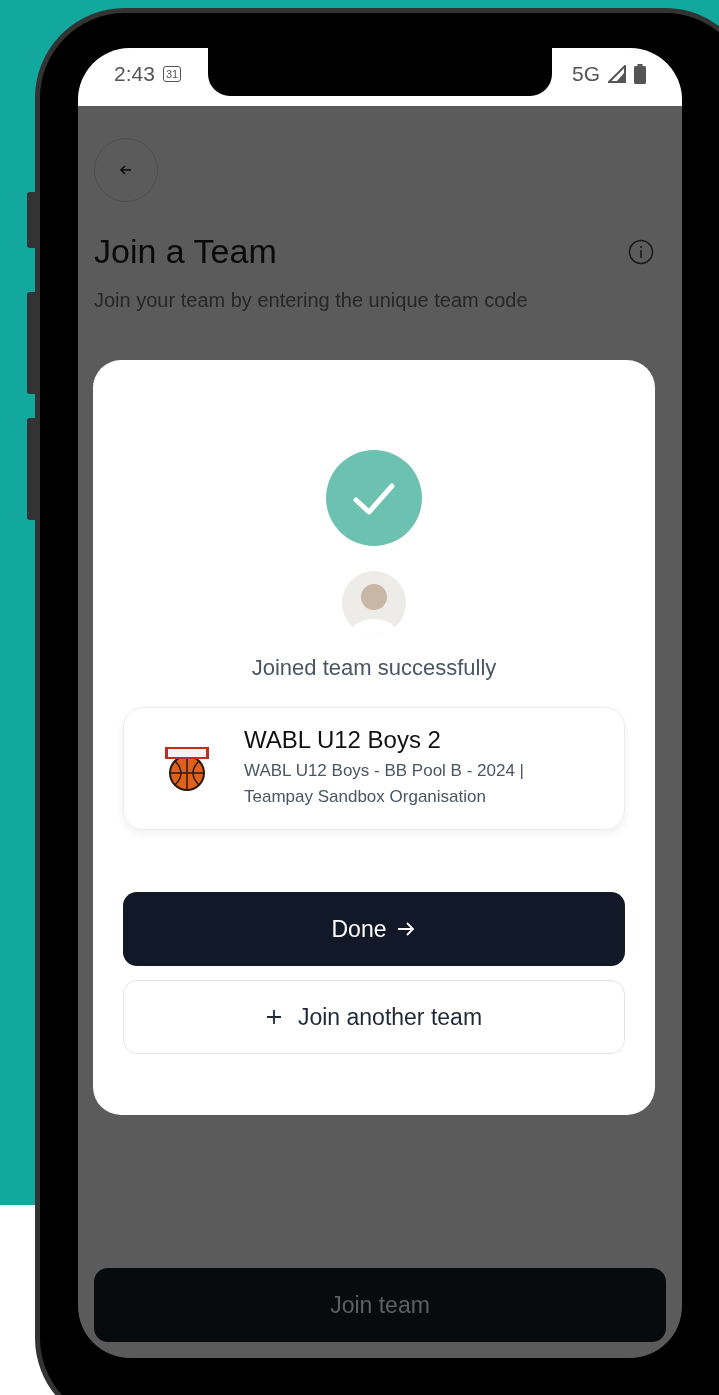 This screenshot has height=1395, width=719. I want to click on battery-icon, so click(640, 74).